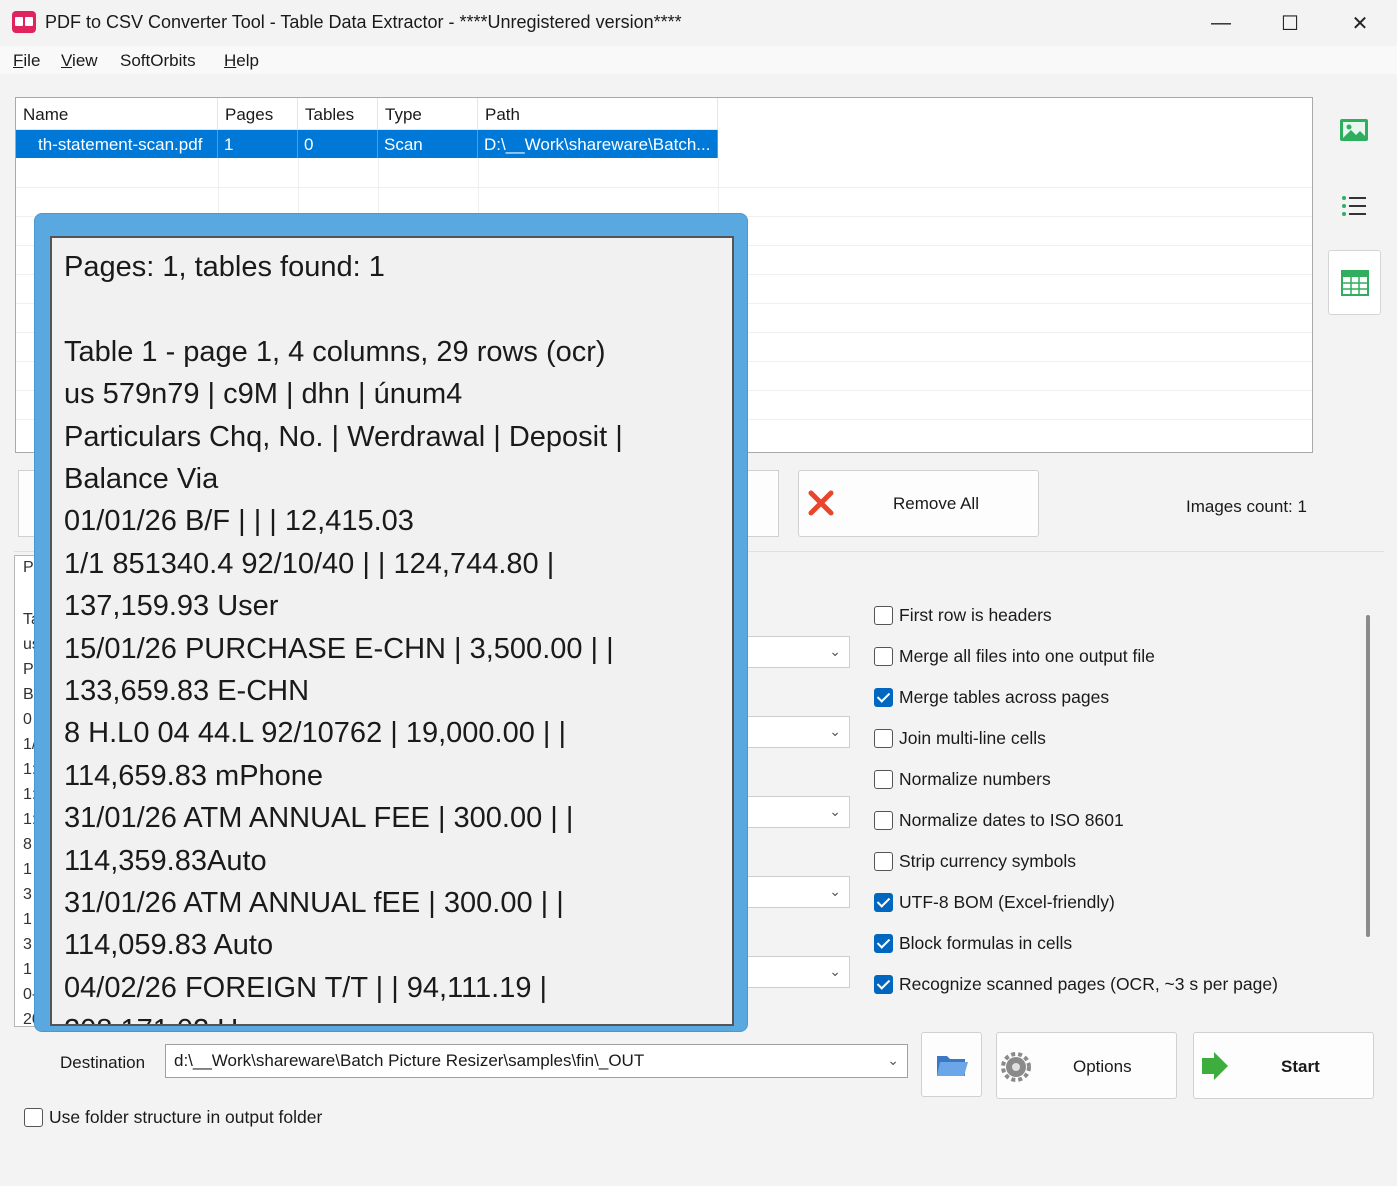  I want to click on menu-bar: File View SoftOrbits Help, so click(698, 60).